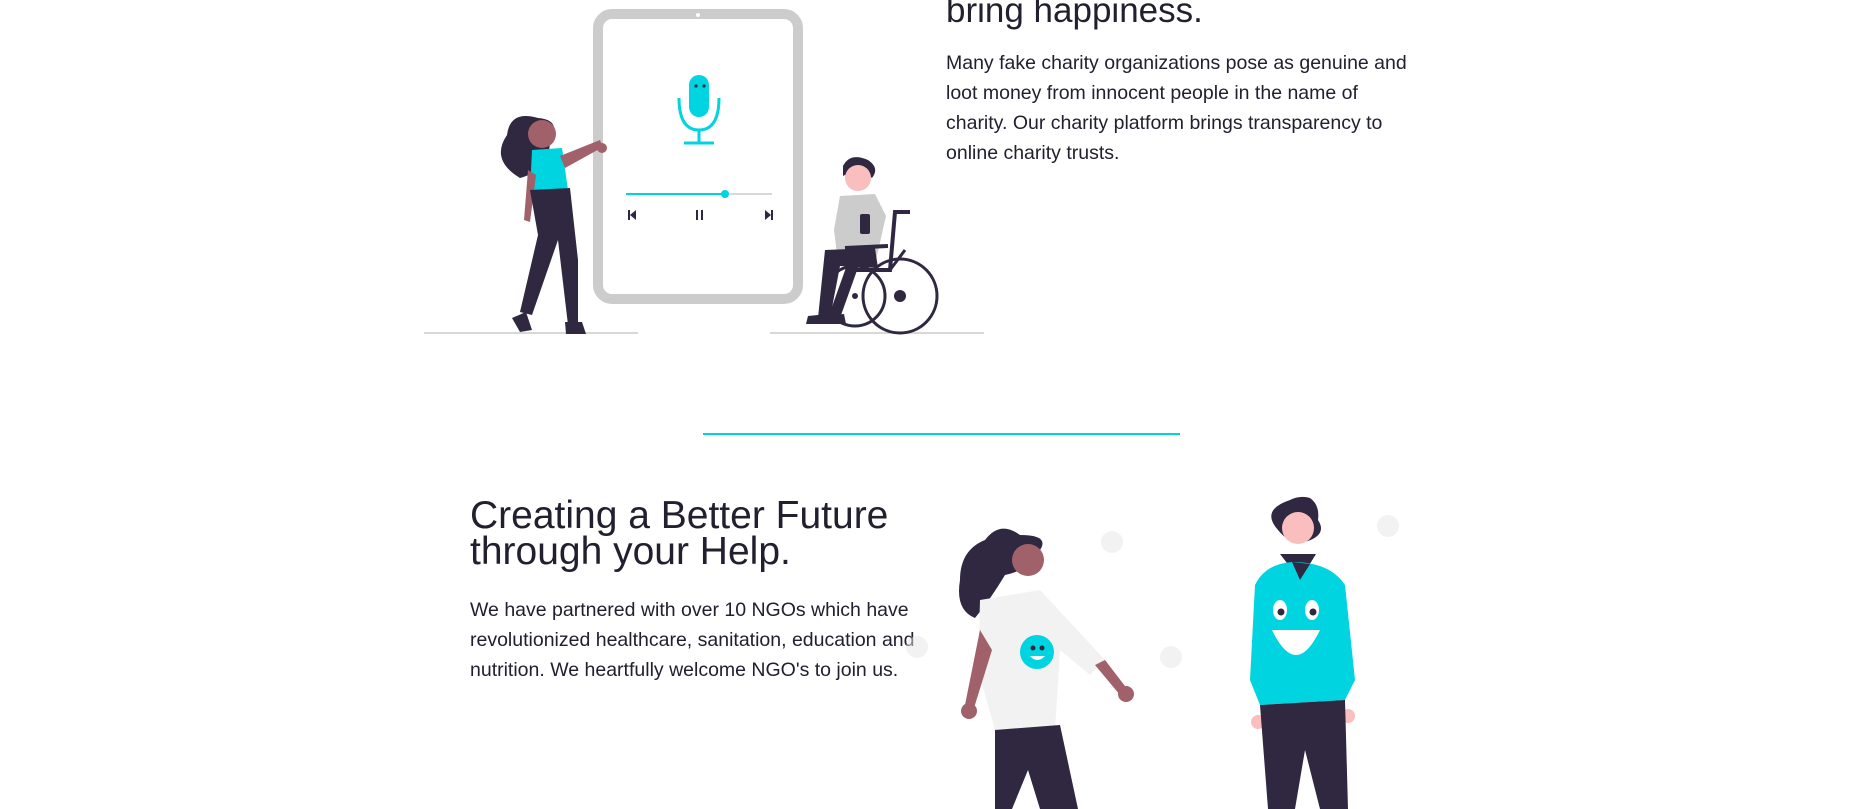  What do you see at coordinates (632, 215) in the screenshot?
I see `skip-back-icon` at bounding box center [632, 215].